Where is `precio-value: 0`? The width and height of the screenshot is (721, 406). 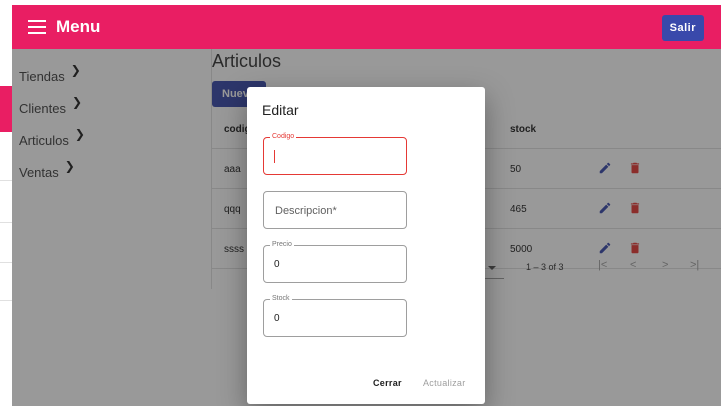 precio-value: 0 is located at coordinates (277, 264).